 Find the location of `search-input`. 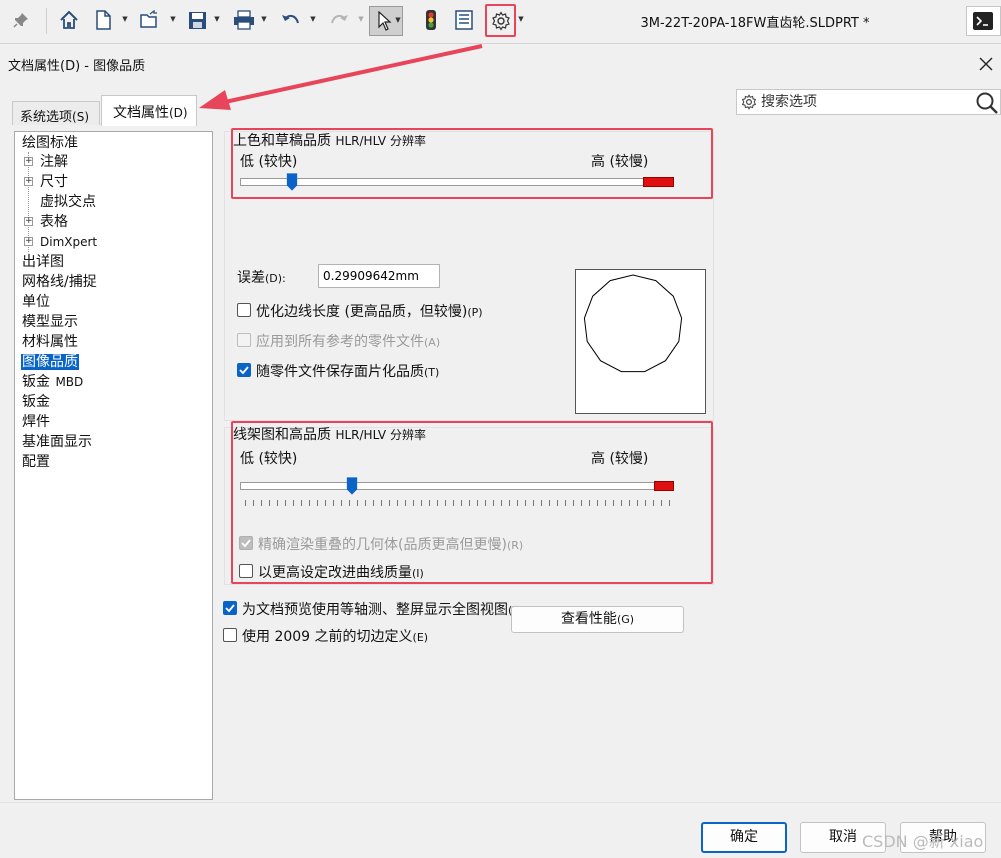

search-input is located at coordinates (866, 102).